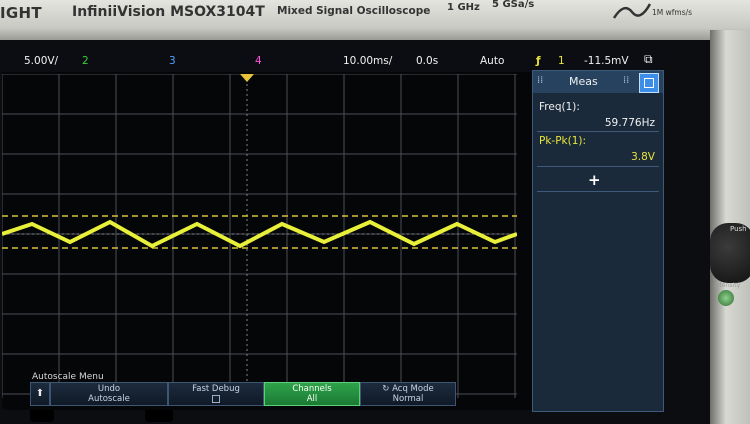 This screenshot has height=424, width=750. What do you see at coordinates (109, 389) in the screenshot?
I see `softkey-label: Undo` at bounding box center [109, 389].